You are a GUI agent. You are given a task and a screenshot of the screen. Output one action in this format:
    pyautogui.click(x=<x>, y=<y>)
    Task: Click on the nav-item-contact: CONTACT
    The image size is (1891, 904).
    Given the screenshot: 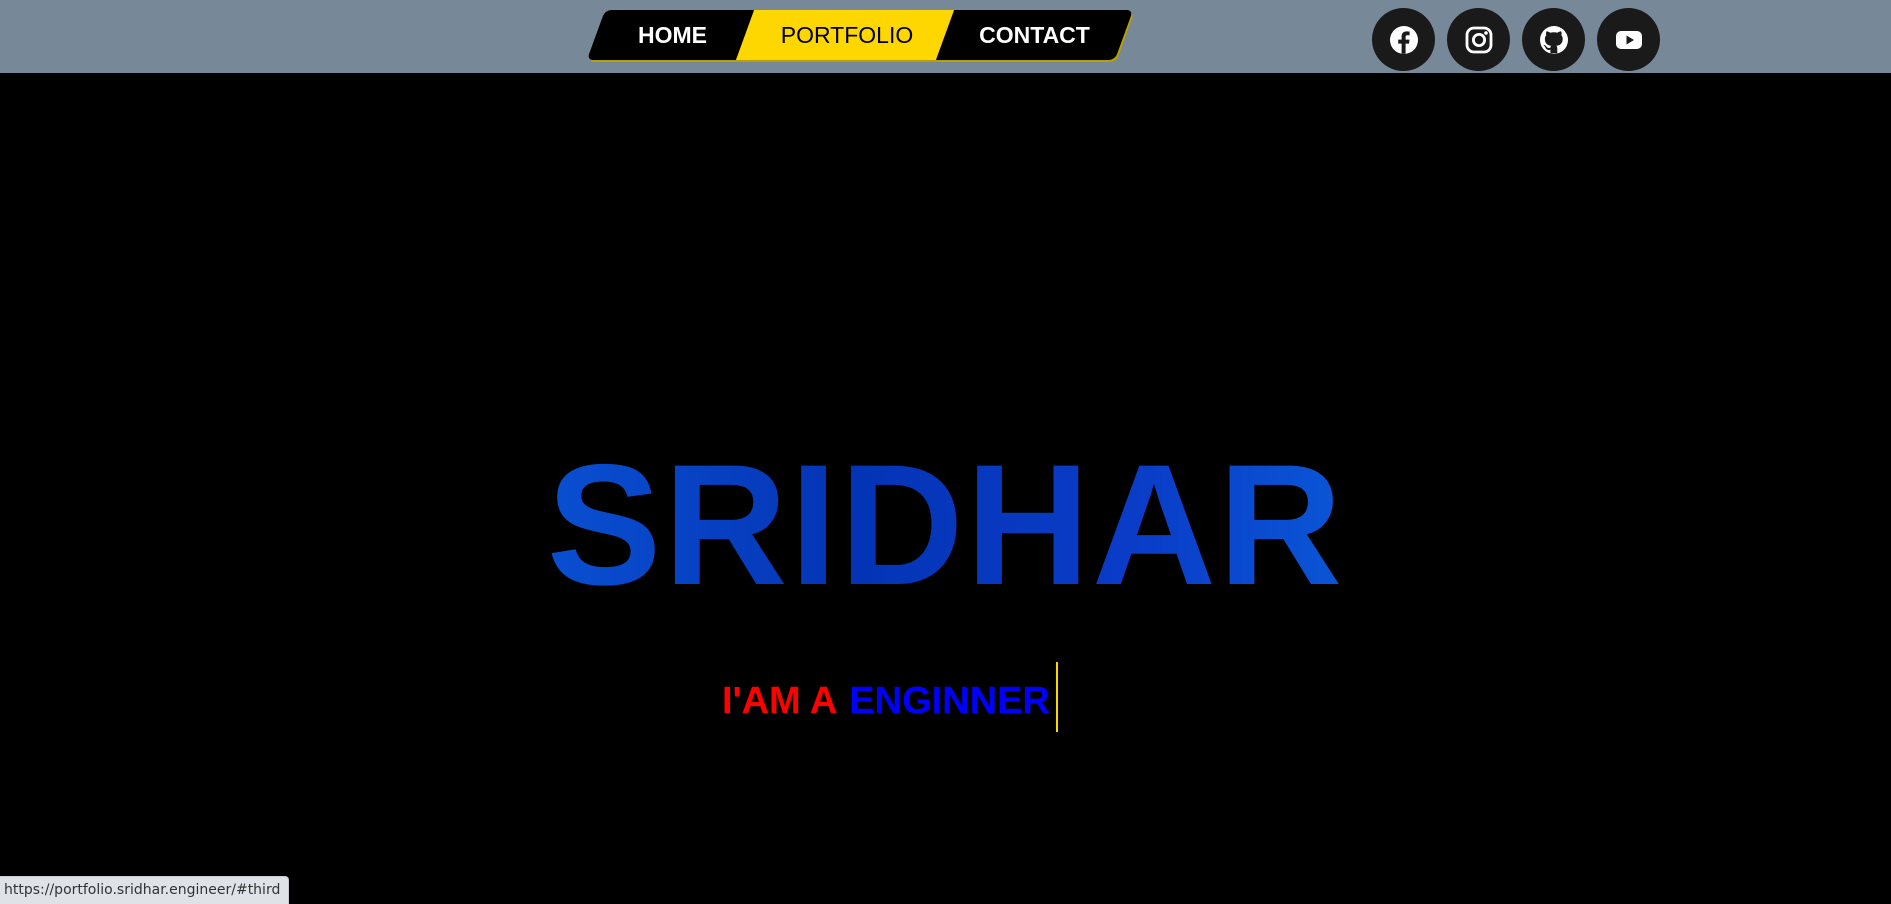 What is the action you would take?
    pyautogui.click(x=1034, y=35)
    